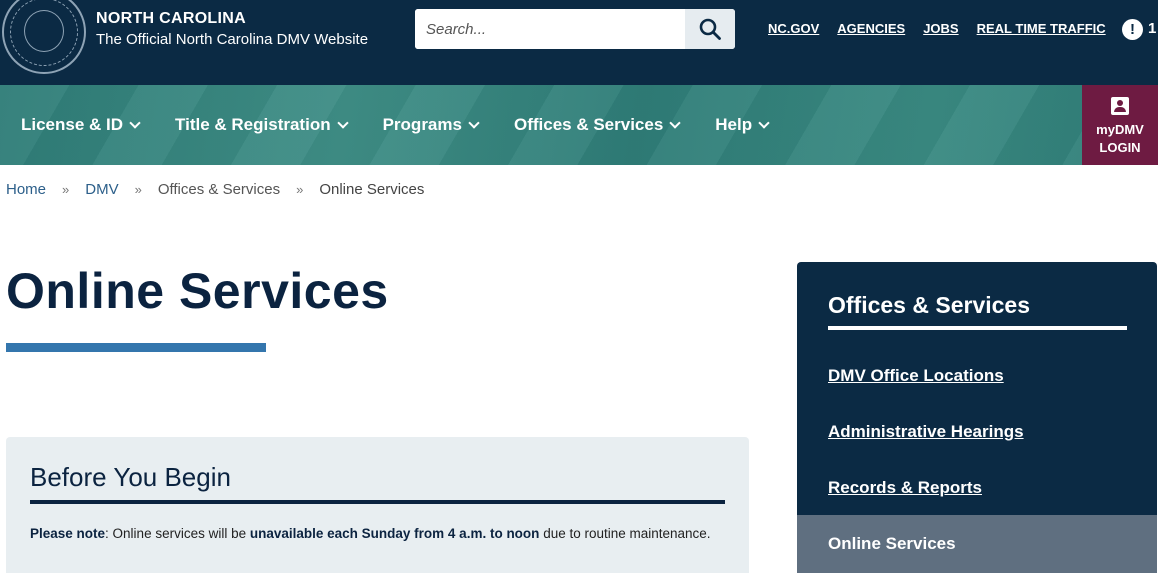 This screenshot has width=1158, height=573. Describe the element at coordinates (916, 376) in the screenshot. I see `sidebar-item-dmv-office-locations: DMV Office Locations` at that location.